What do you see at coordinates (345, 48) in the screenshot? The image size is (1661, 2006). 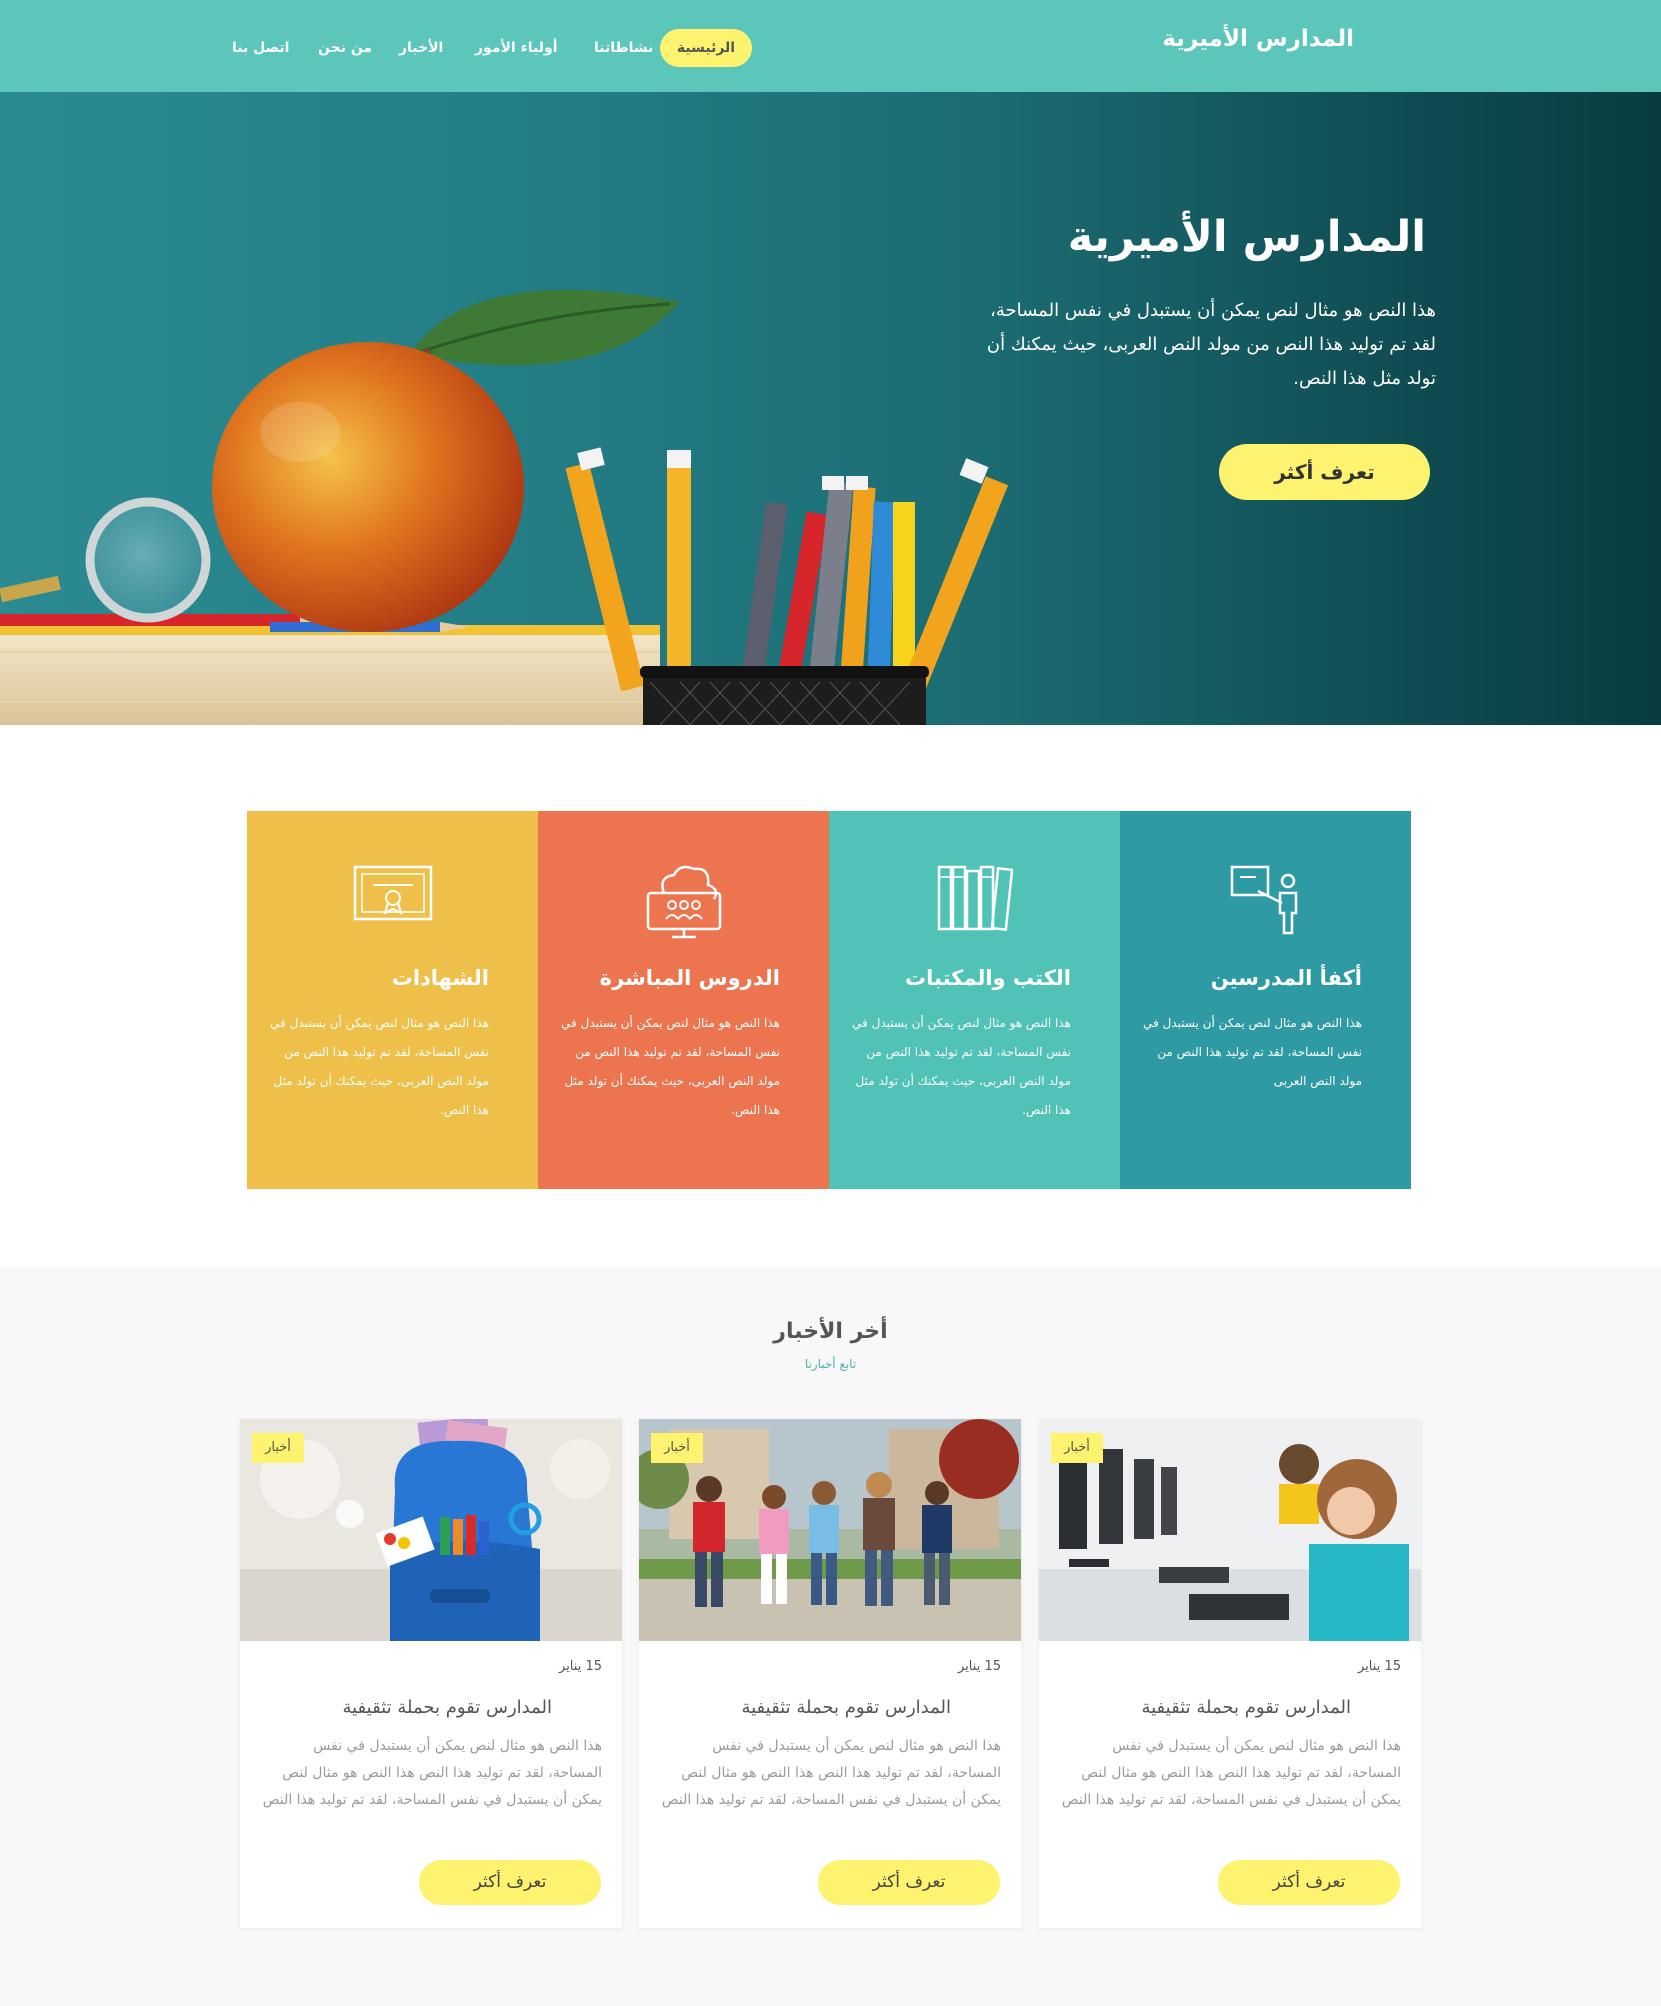 I see `nav-about: من نحن` at bounding box center [345, 48].